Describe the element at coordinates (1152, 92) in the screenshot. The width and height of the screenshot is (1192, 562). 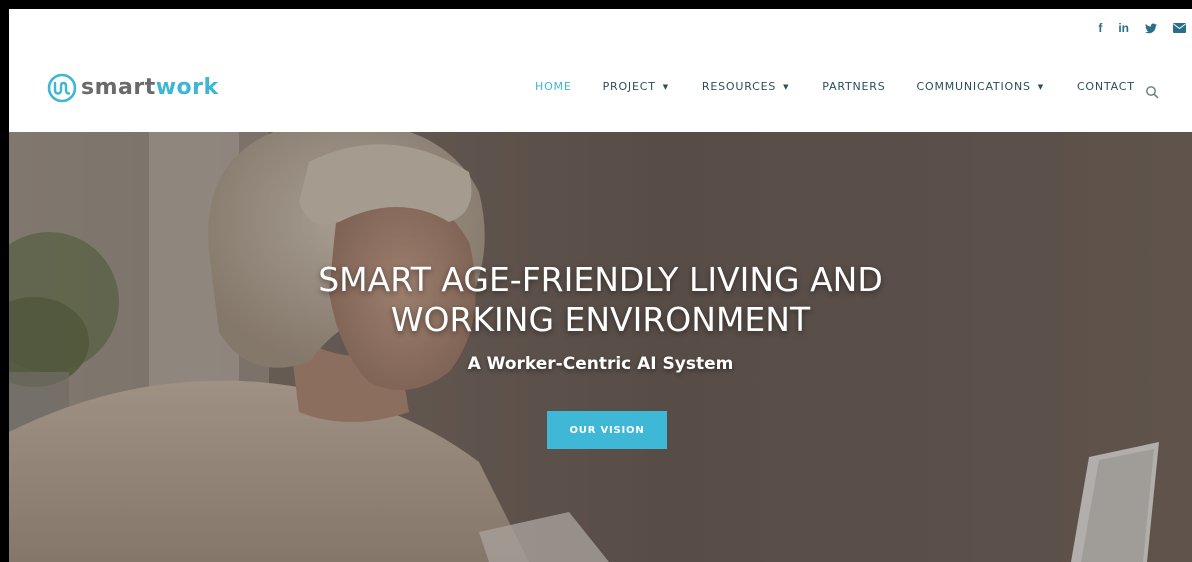
I see `search-icon` at that location.